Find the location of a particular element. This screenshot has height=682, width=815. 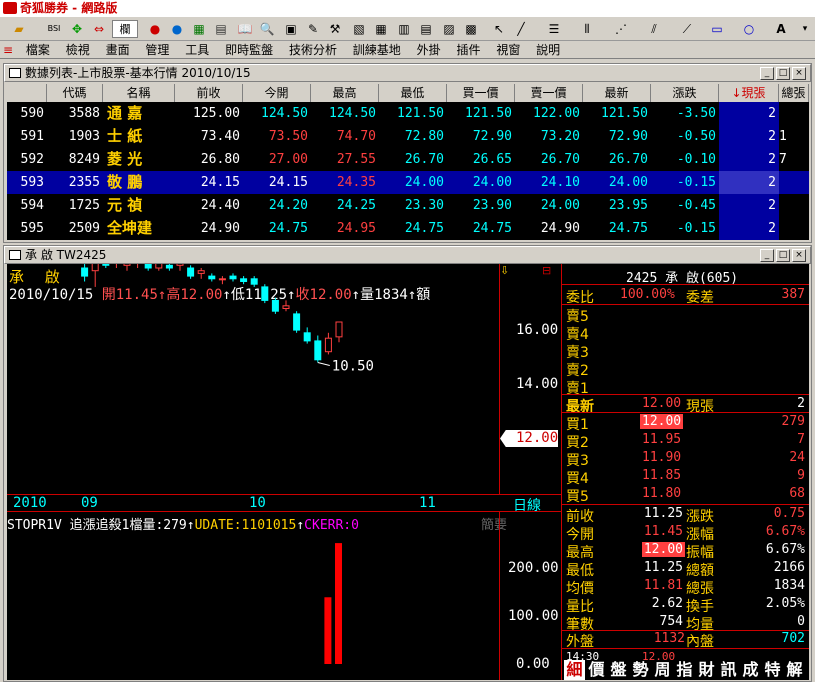

bid-price: 11.85 is located at coordinates (661, 475).